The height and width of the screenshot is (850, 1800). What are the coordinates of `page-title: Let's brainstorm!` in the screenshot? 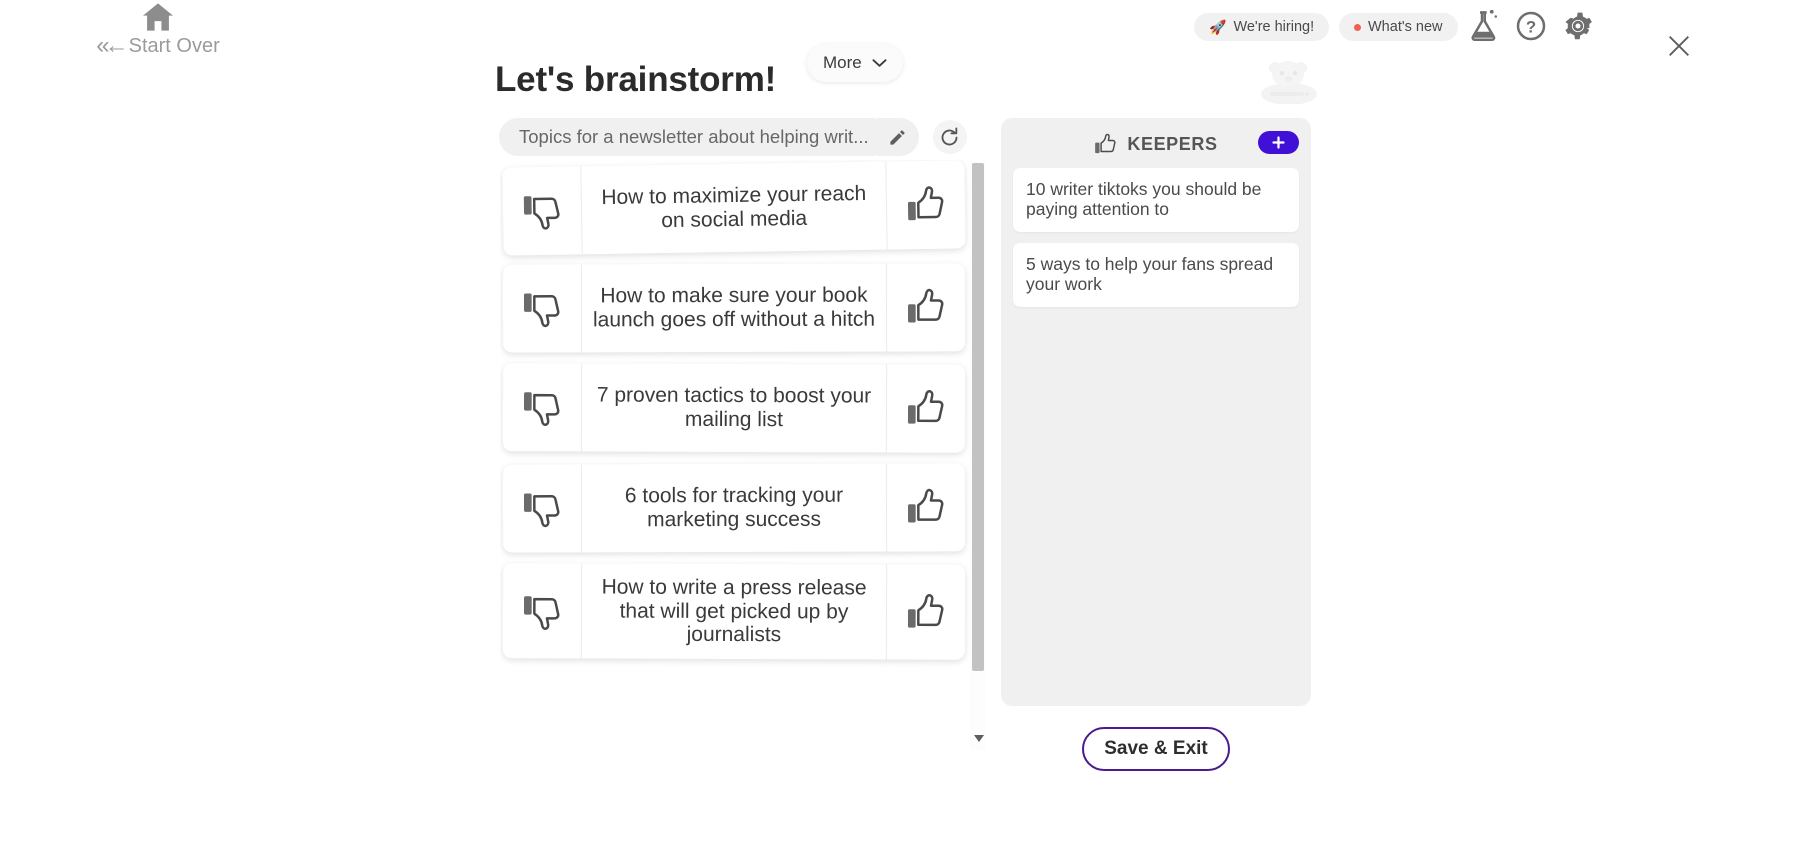 It's located at (636, 79).